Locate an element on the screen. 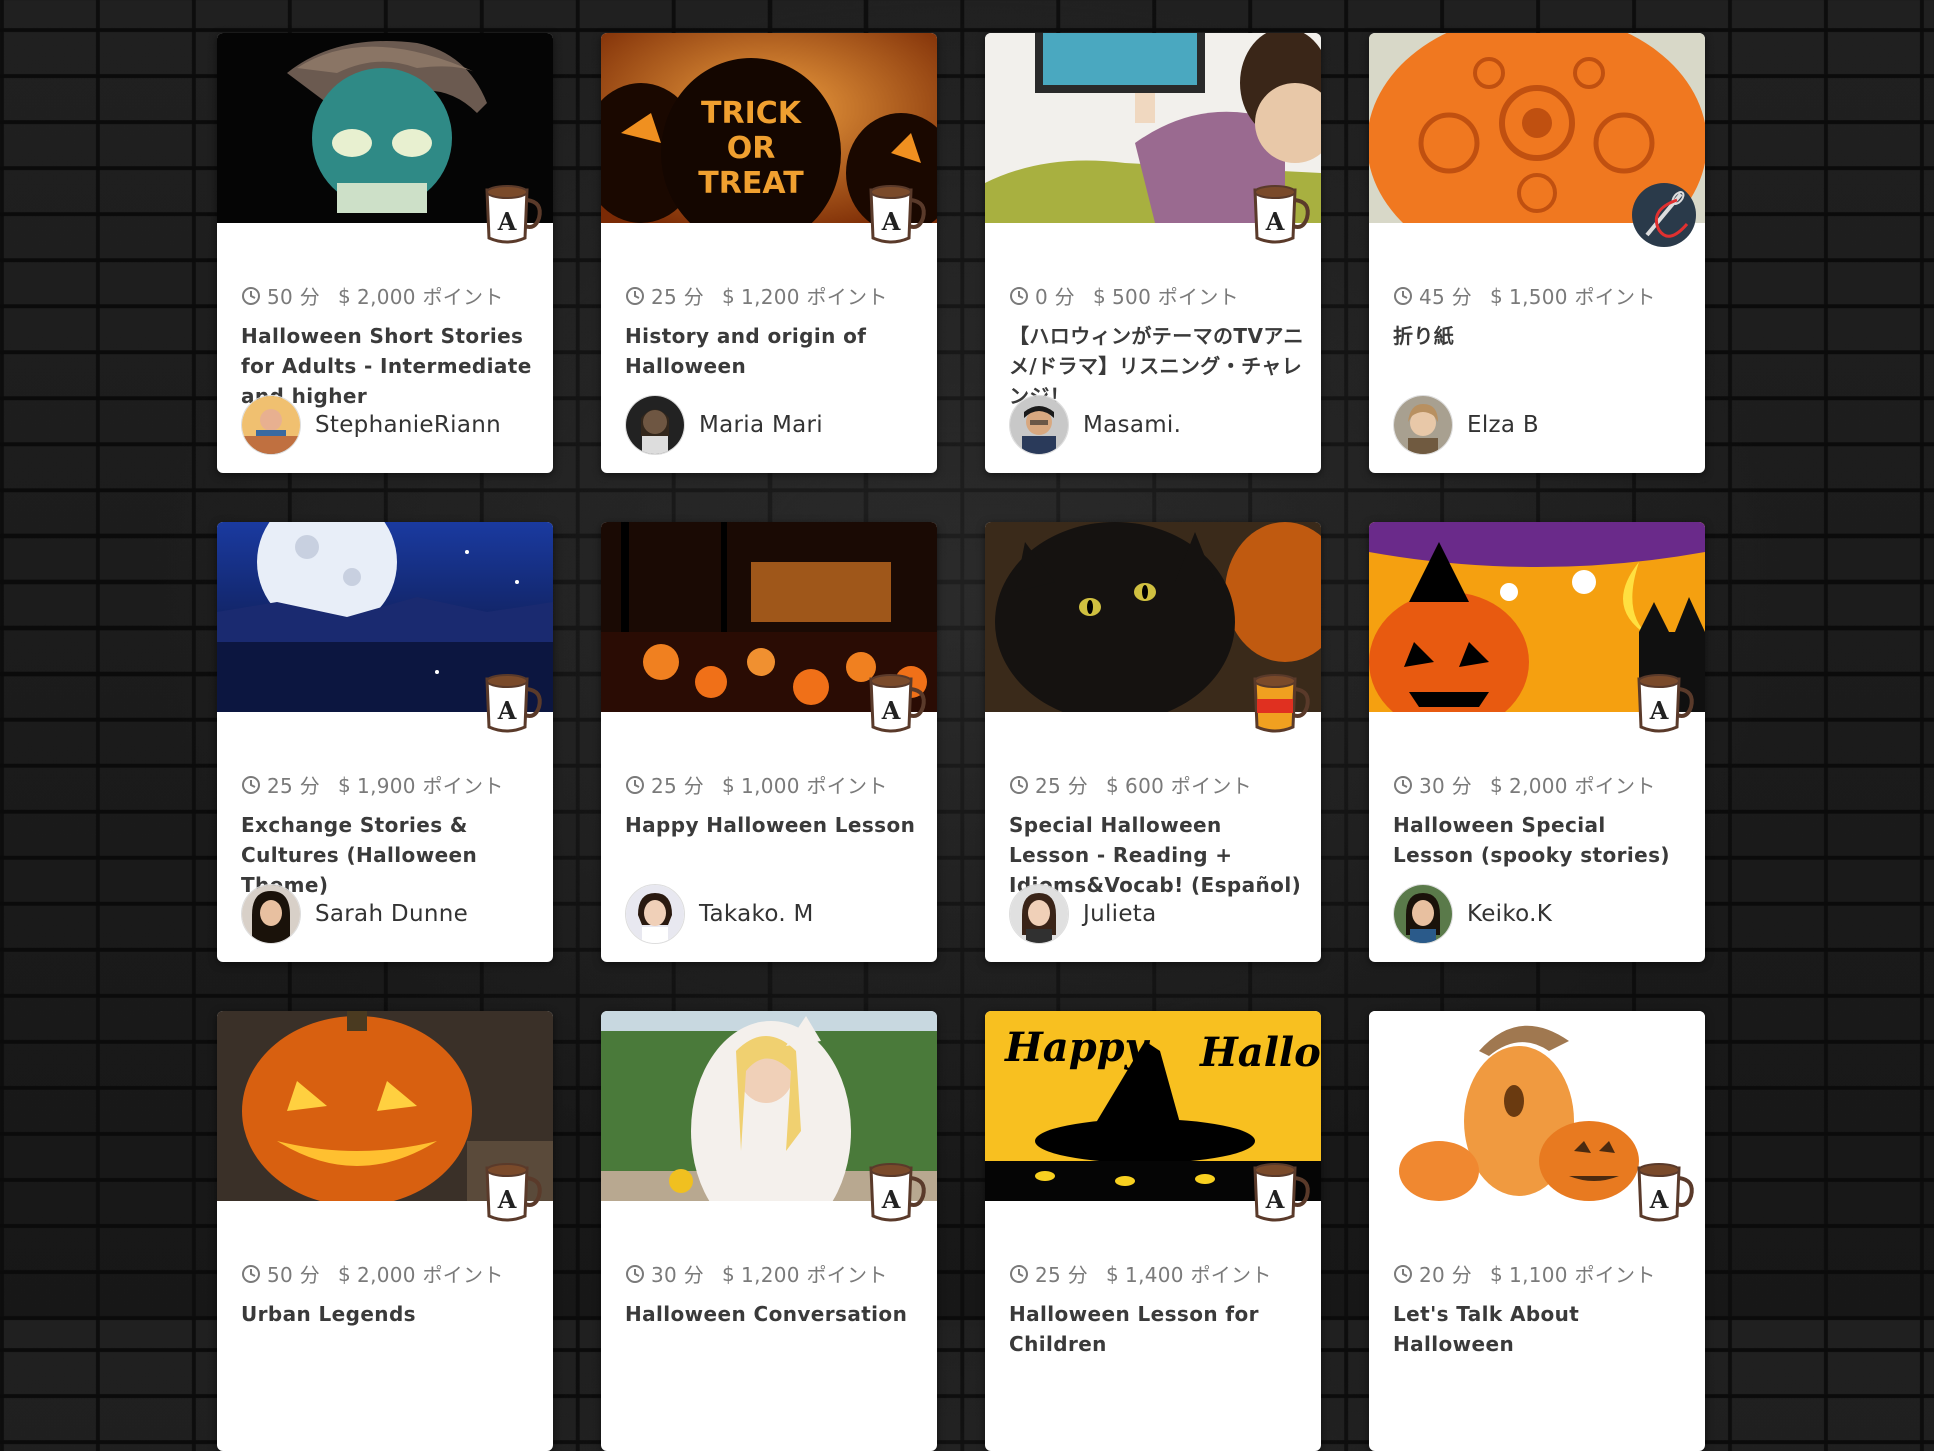 This screenshot has width=1934, height=1451. teacher-info: Takako. M is located at coordinates (719, 914).